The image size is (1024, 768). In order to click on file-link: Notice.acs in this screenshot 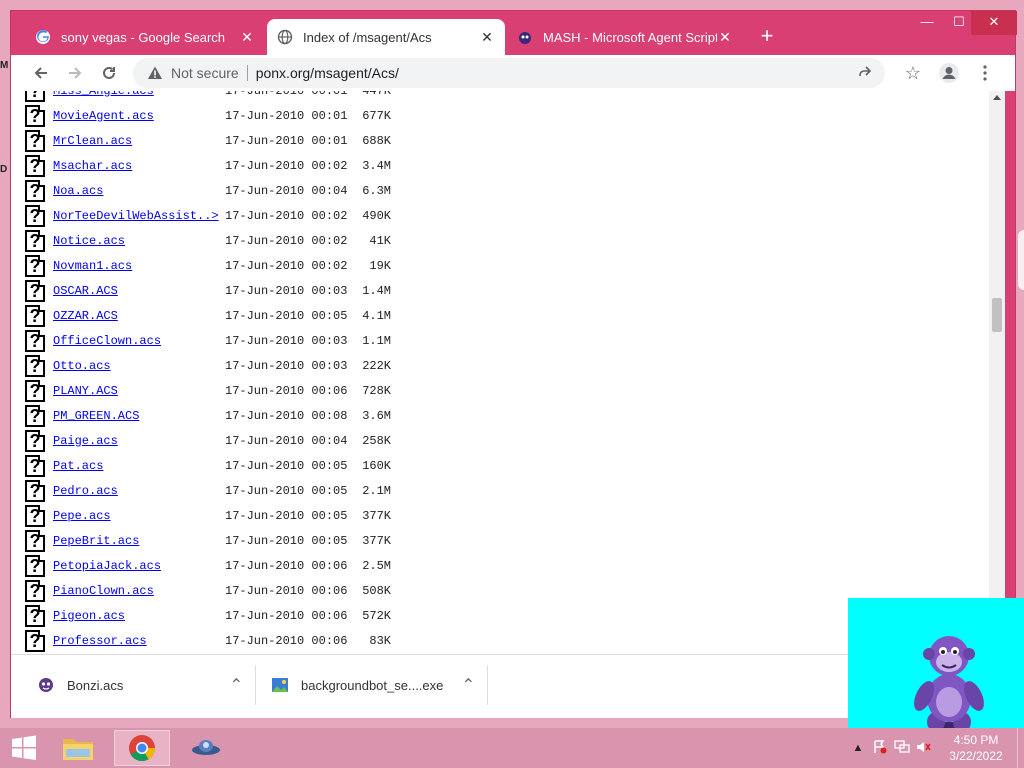, I will do `click(139, 241)`.